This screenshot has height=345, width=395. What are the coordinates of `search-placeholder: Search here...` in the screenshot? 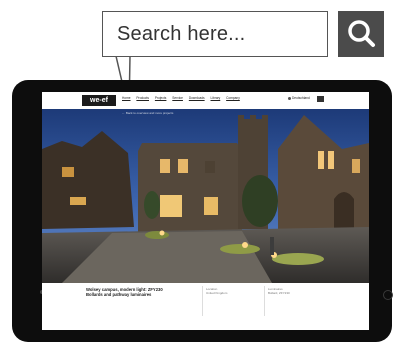 It's located at (181, 34).